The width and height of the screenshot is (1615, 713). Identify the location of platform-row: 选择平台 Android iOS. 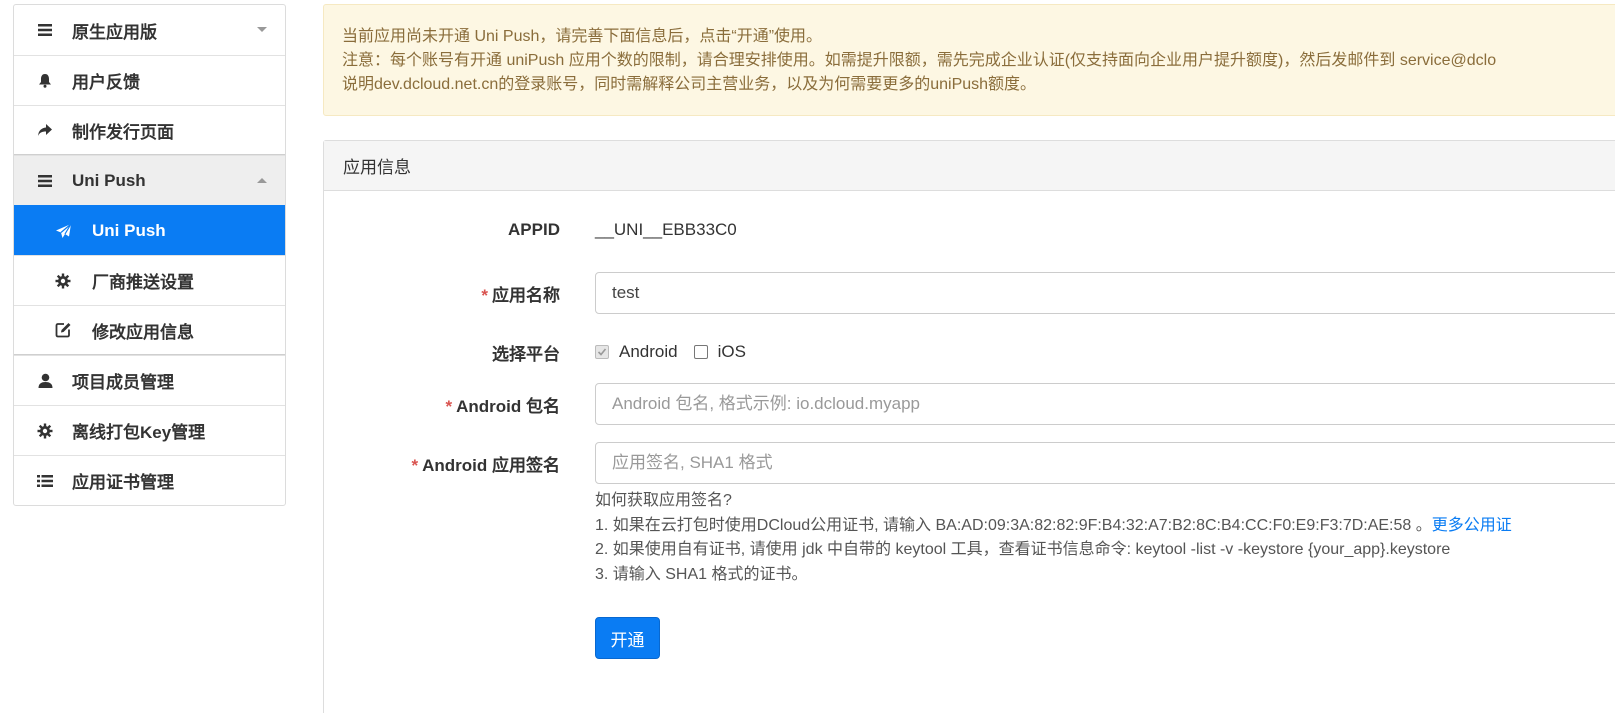
(969, 352).